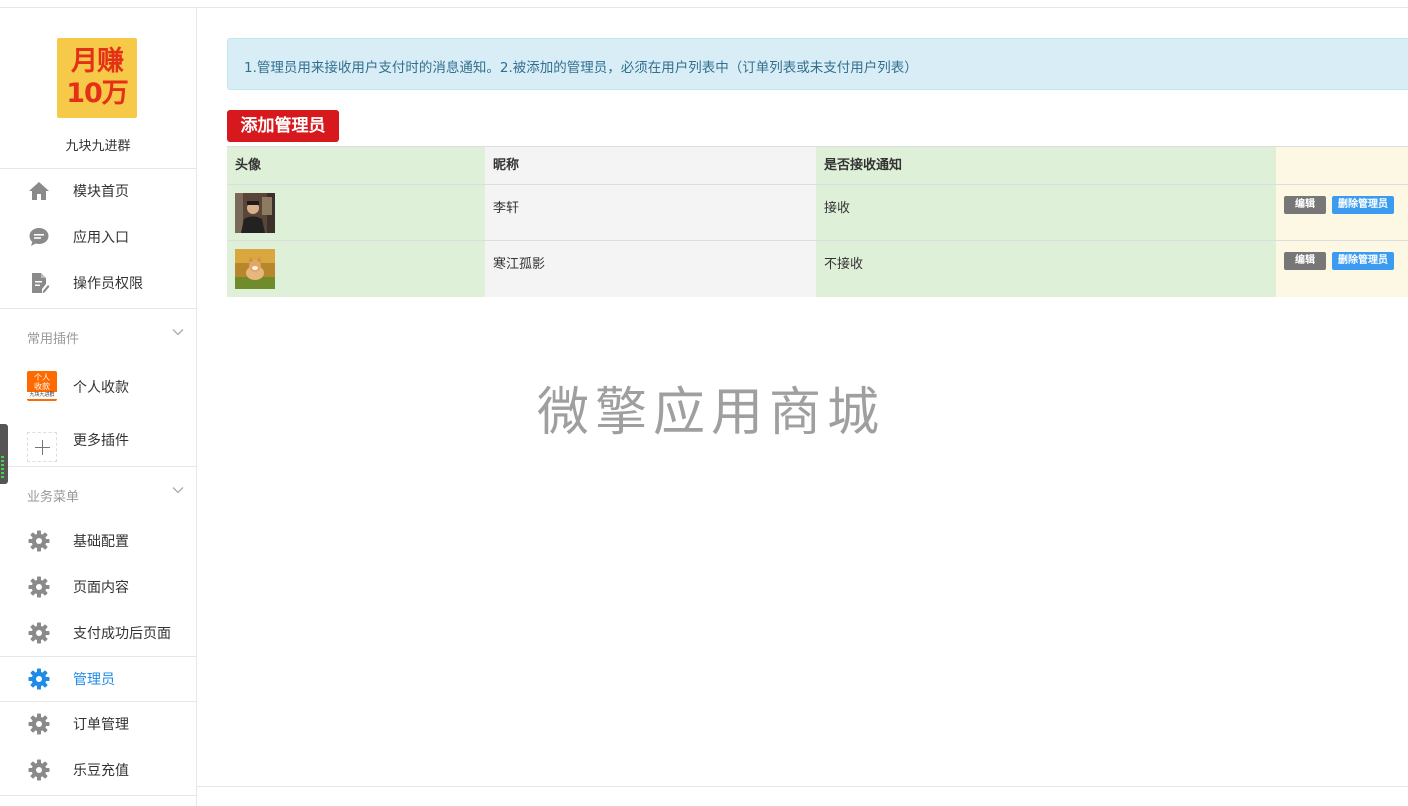  I want to click on sidebar-item-basic-config: 基础配置, so click(98, 540).